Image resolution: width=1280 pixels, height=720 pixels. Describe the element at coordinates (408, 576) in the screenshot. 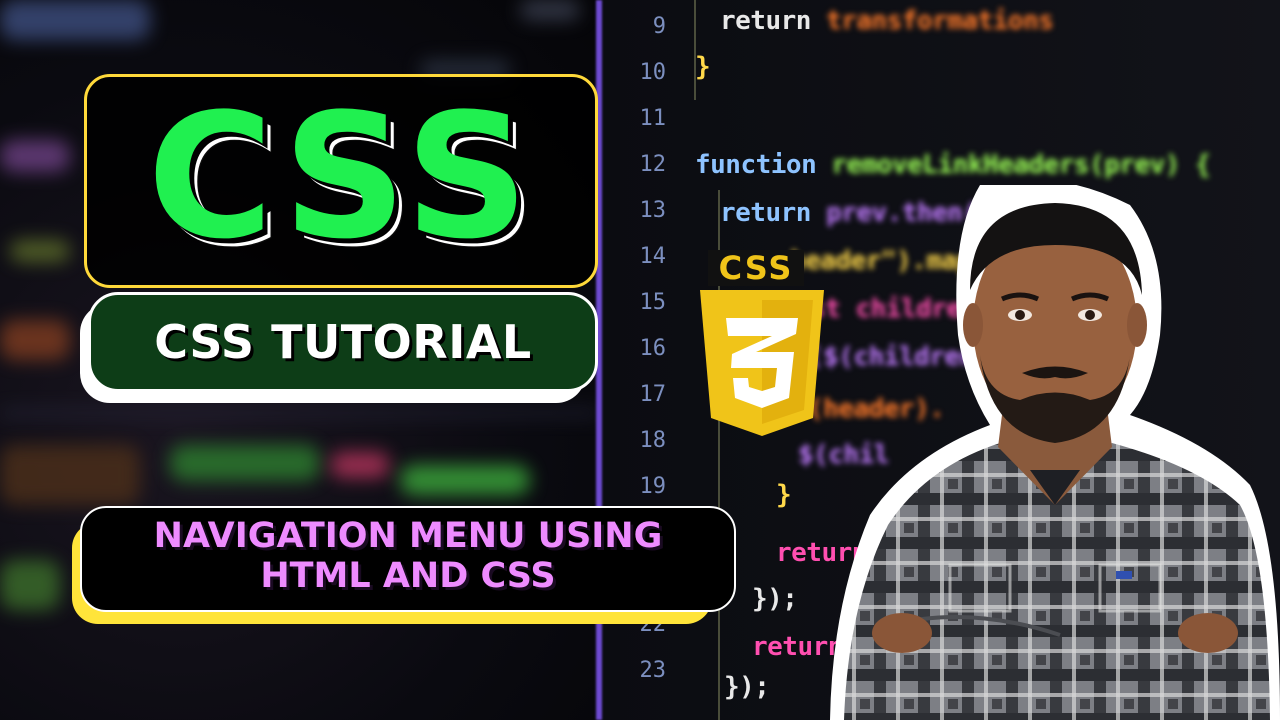

I see `topic-line-2: HTML AND CSS` at that location.